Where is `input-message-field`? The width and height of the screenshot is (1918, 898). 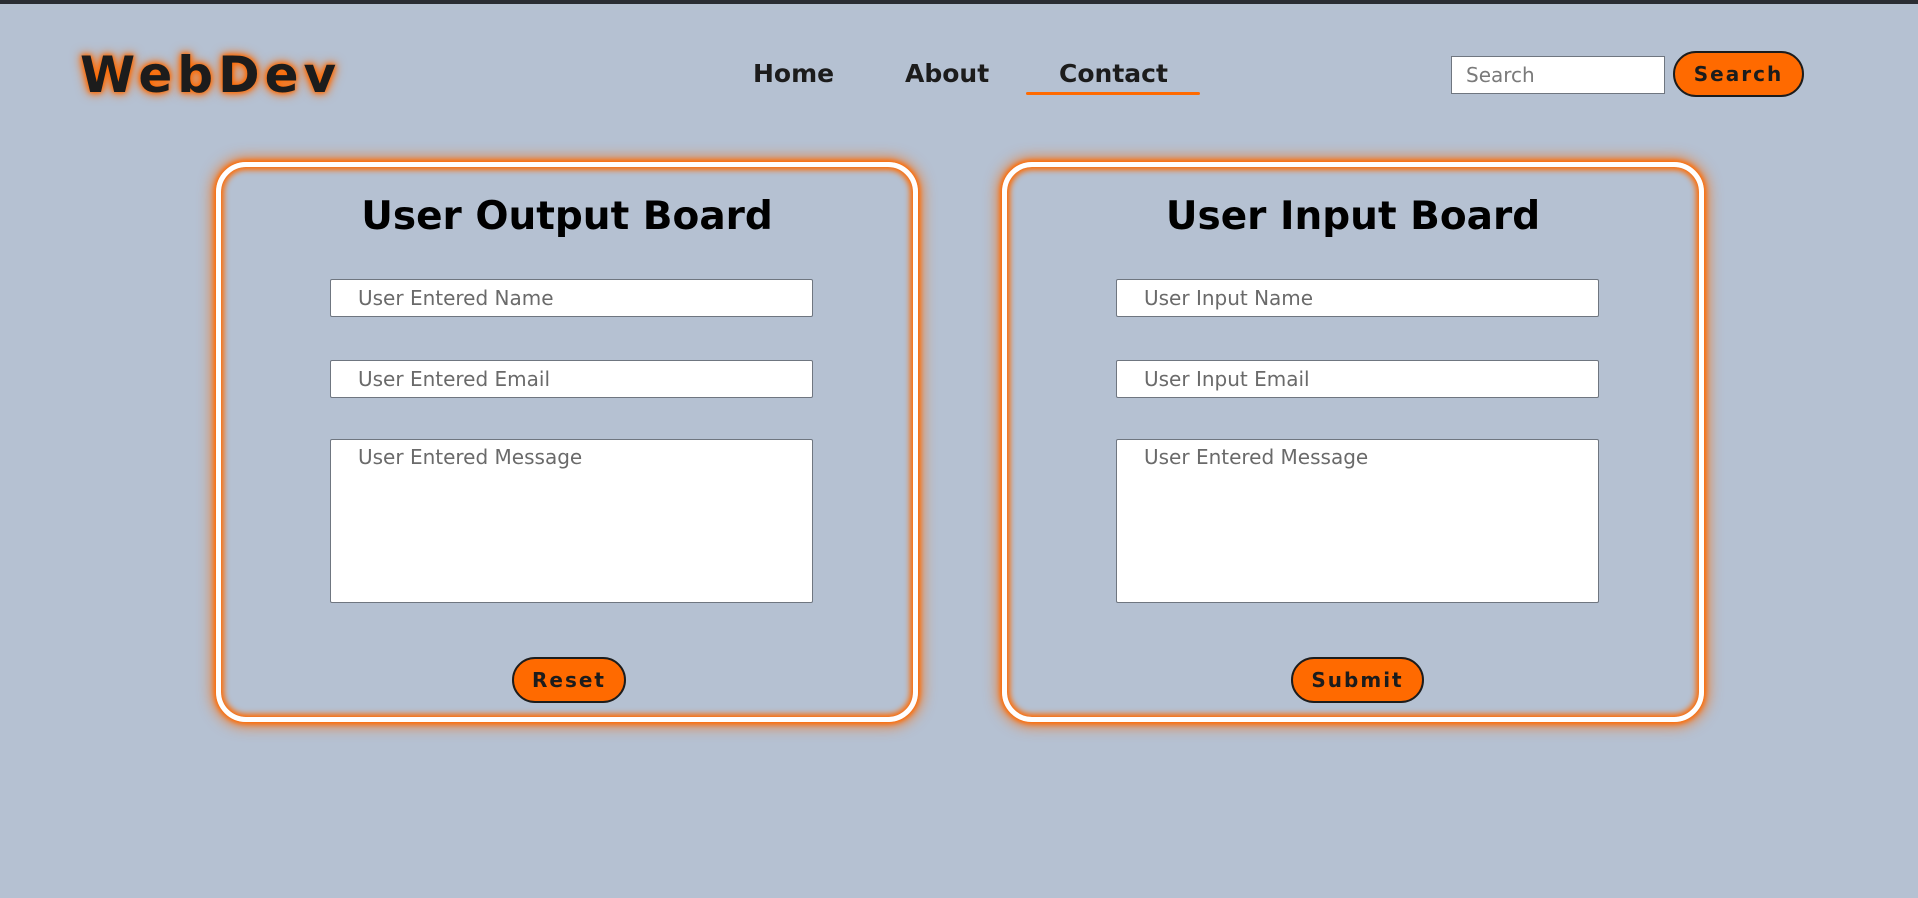
input-message-field is located at coordinates (1357, 521).